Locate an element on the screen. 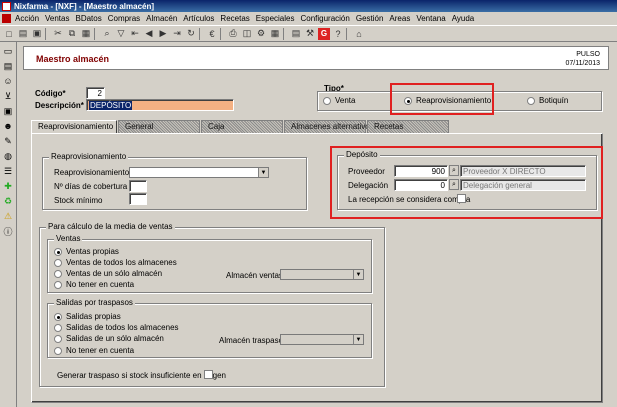 This screenshot has width=617, height=407. tab-reaprovisionamiento: Reaprovisionamiento is located at coordinates (74, 127).